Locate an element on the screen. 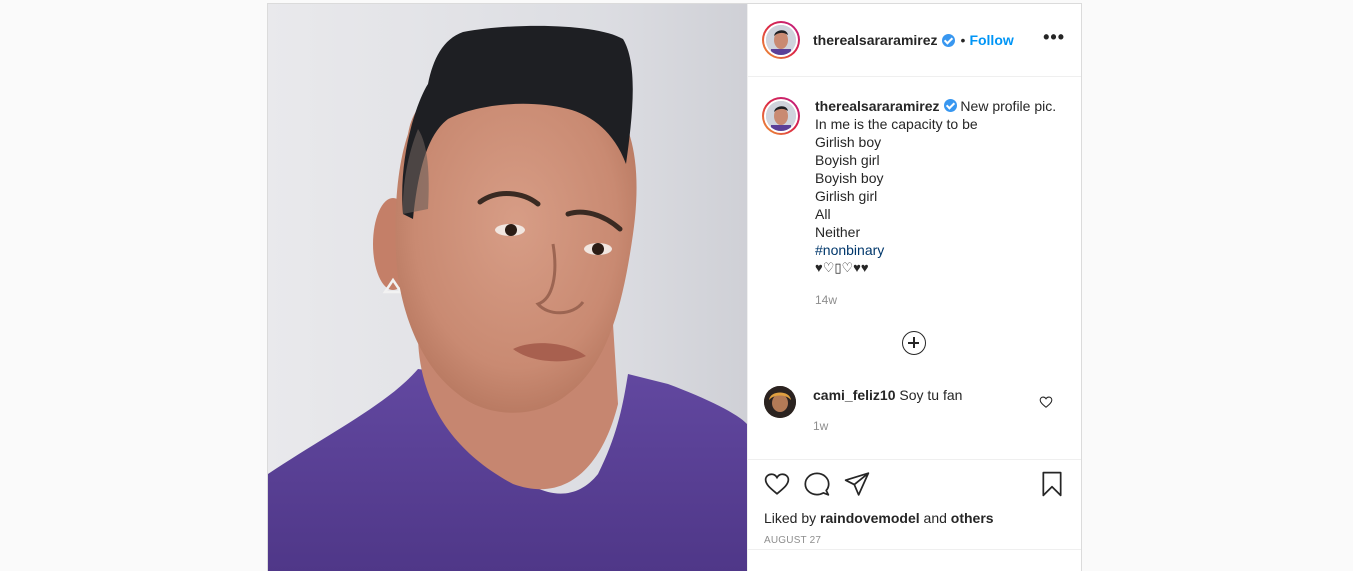 This screenshot has width=1353, height=571. header-username: therealsararamirez is located at coordinates (875, 40).